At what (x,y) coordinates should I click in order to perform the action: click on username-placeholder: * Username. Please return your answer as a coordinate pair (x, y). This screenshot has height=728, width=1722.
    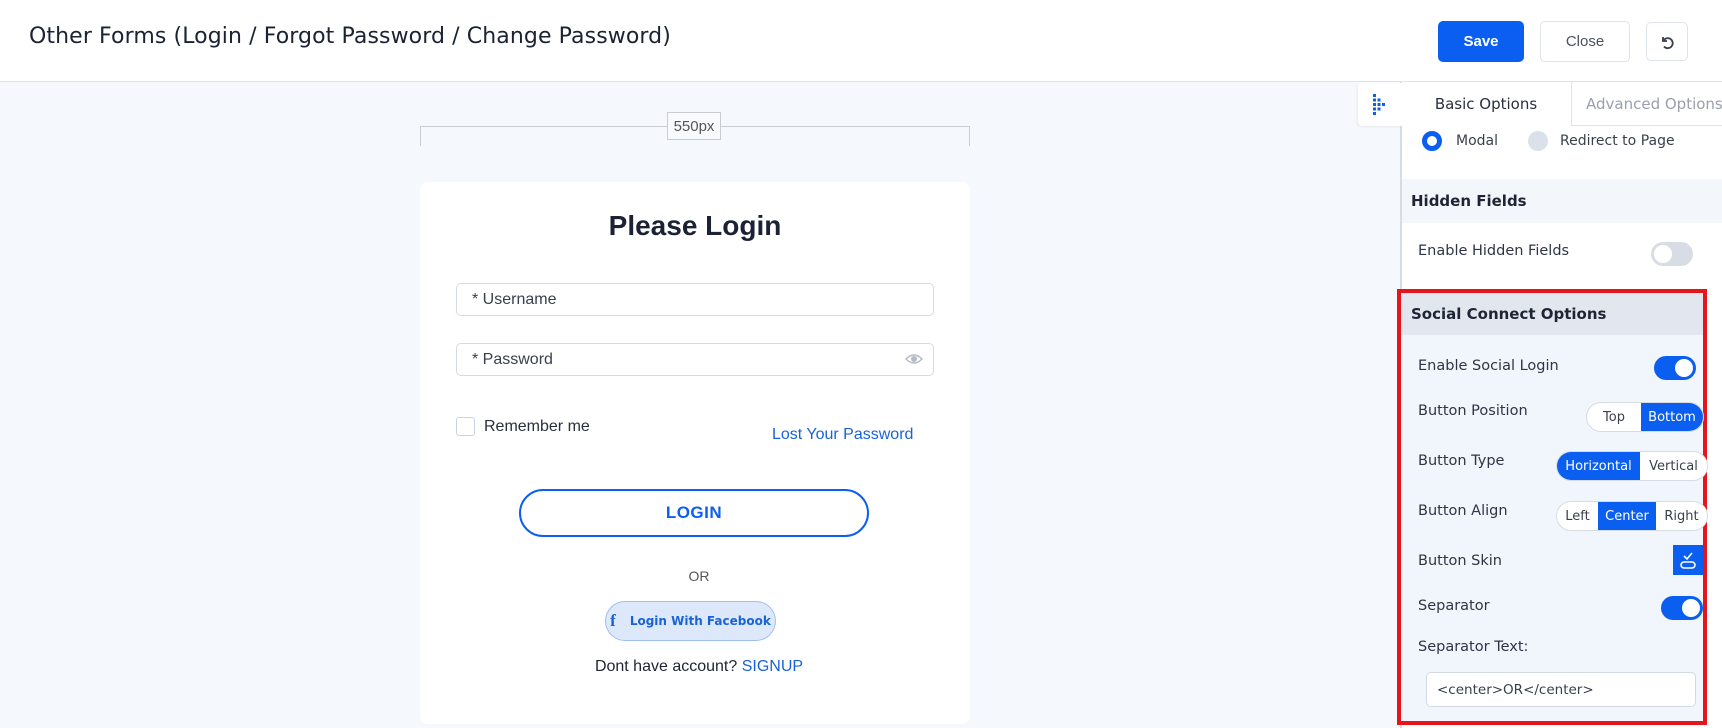
    Looking at the image, I should click on (514, 299).